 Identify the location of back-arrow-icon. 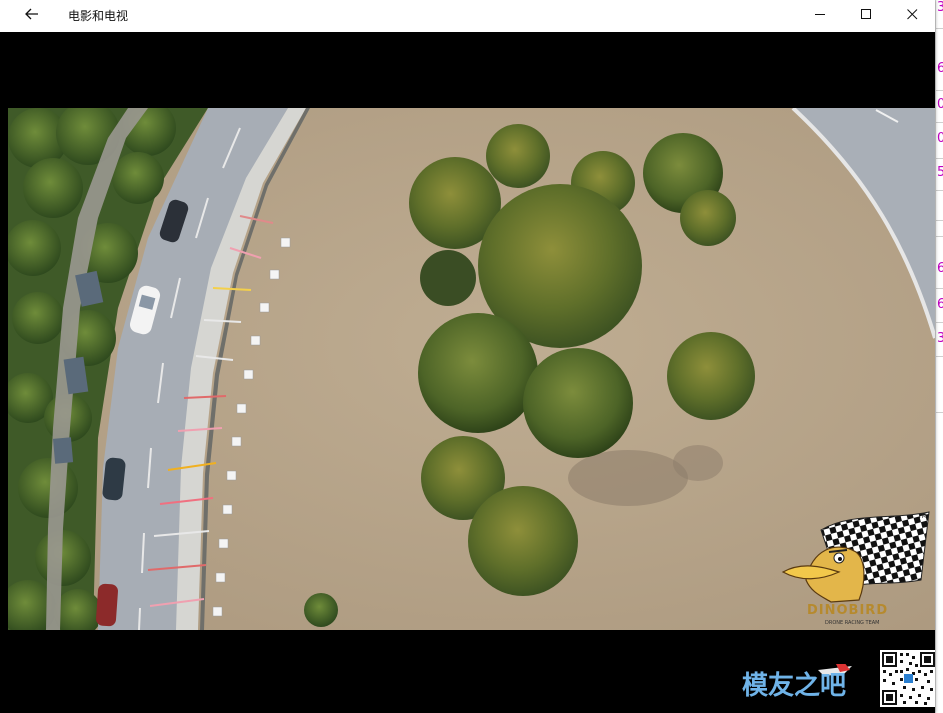
(32, 16).